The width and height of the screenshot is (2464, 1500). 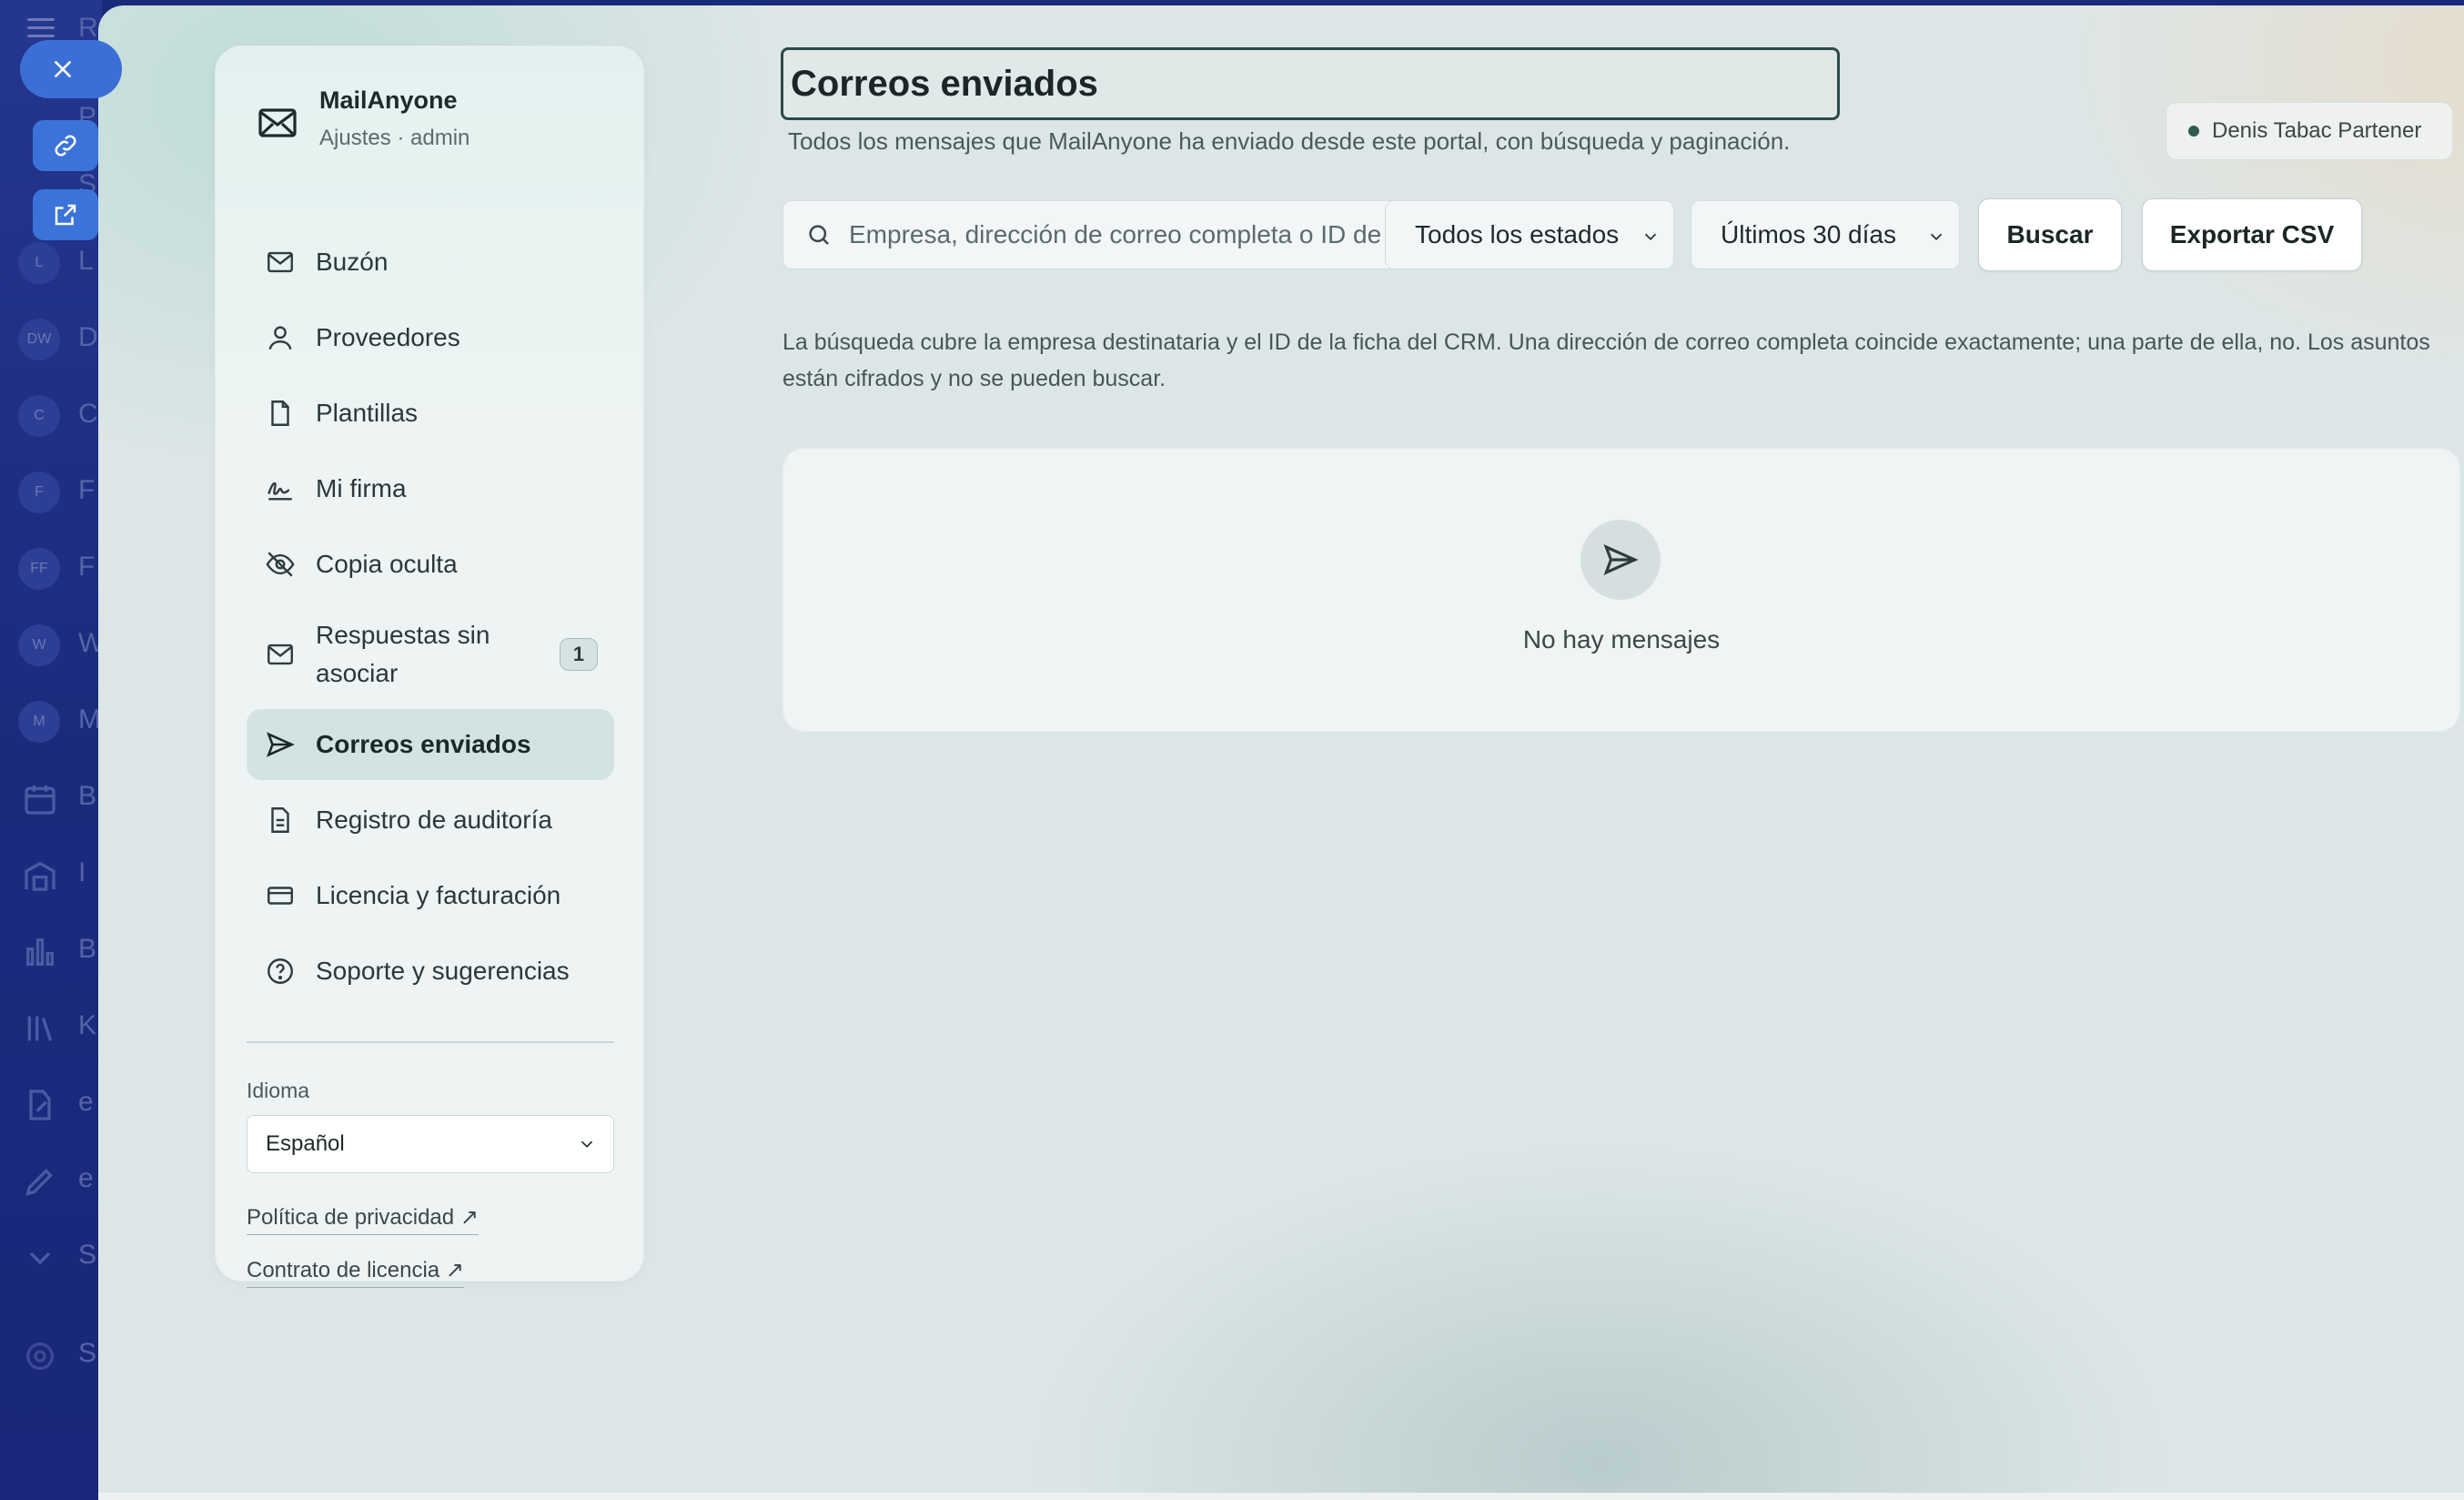 What do you see at coordinates (88, 337) in the screenshot?
I see `rail-letter: D` at bounding box center [88, 337].